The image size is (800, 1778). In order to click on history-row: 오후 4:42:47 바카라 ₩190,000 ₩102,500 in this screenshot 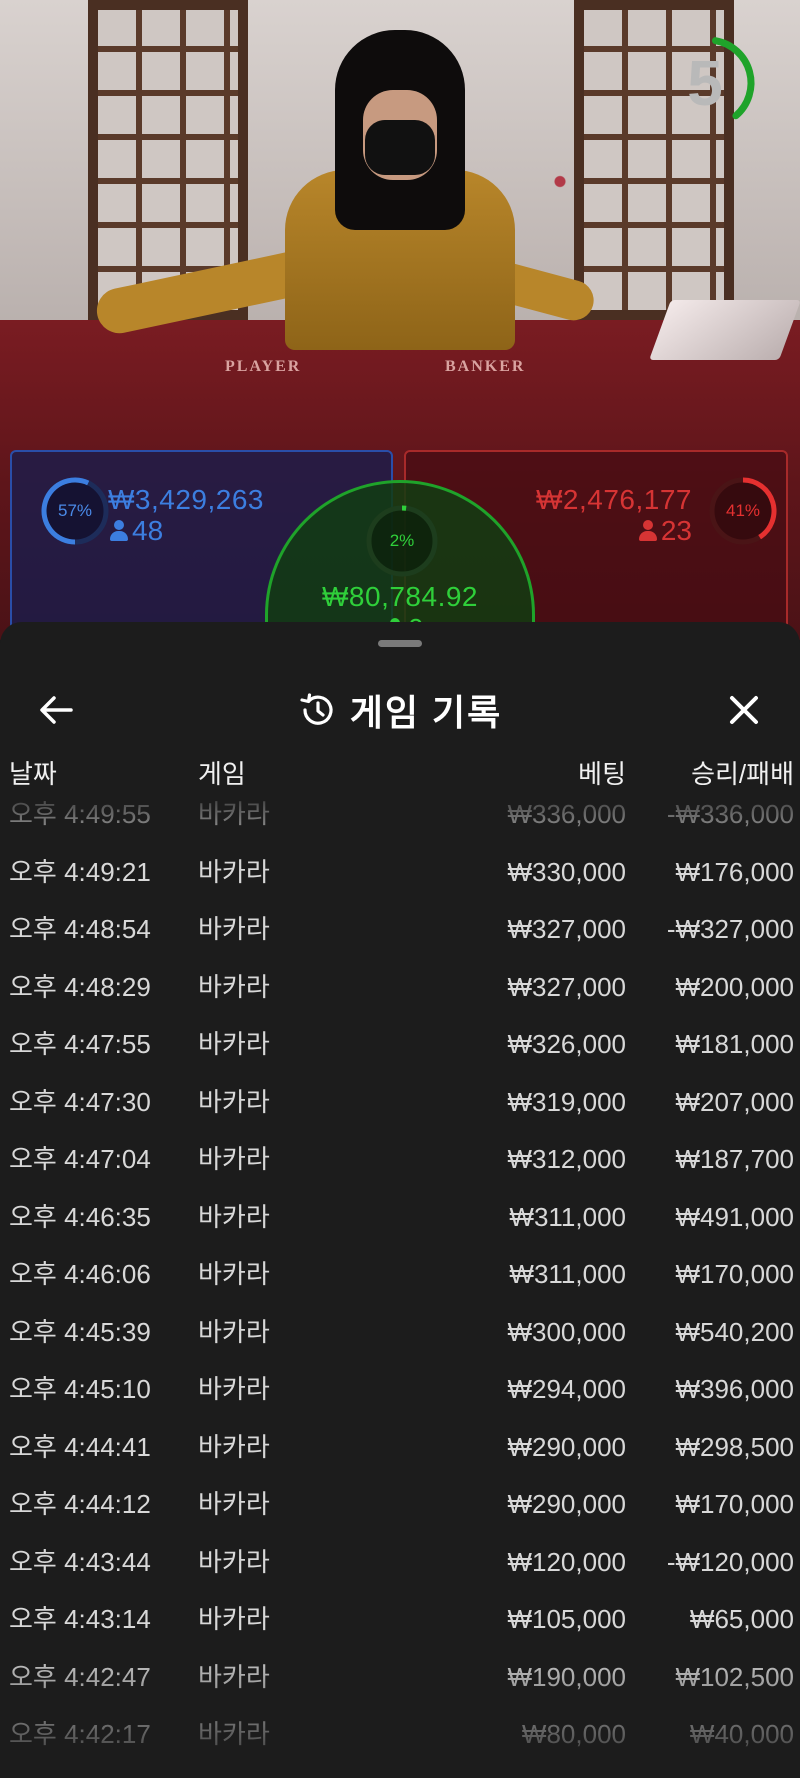, I will do `click(400, 1677)`.